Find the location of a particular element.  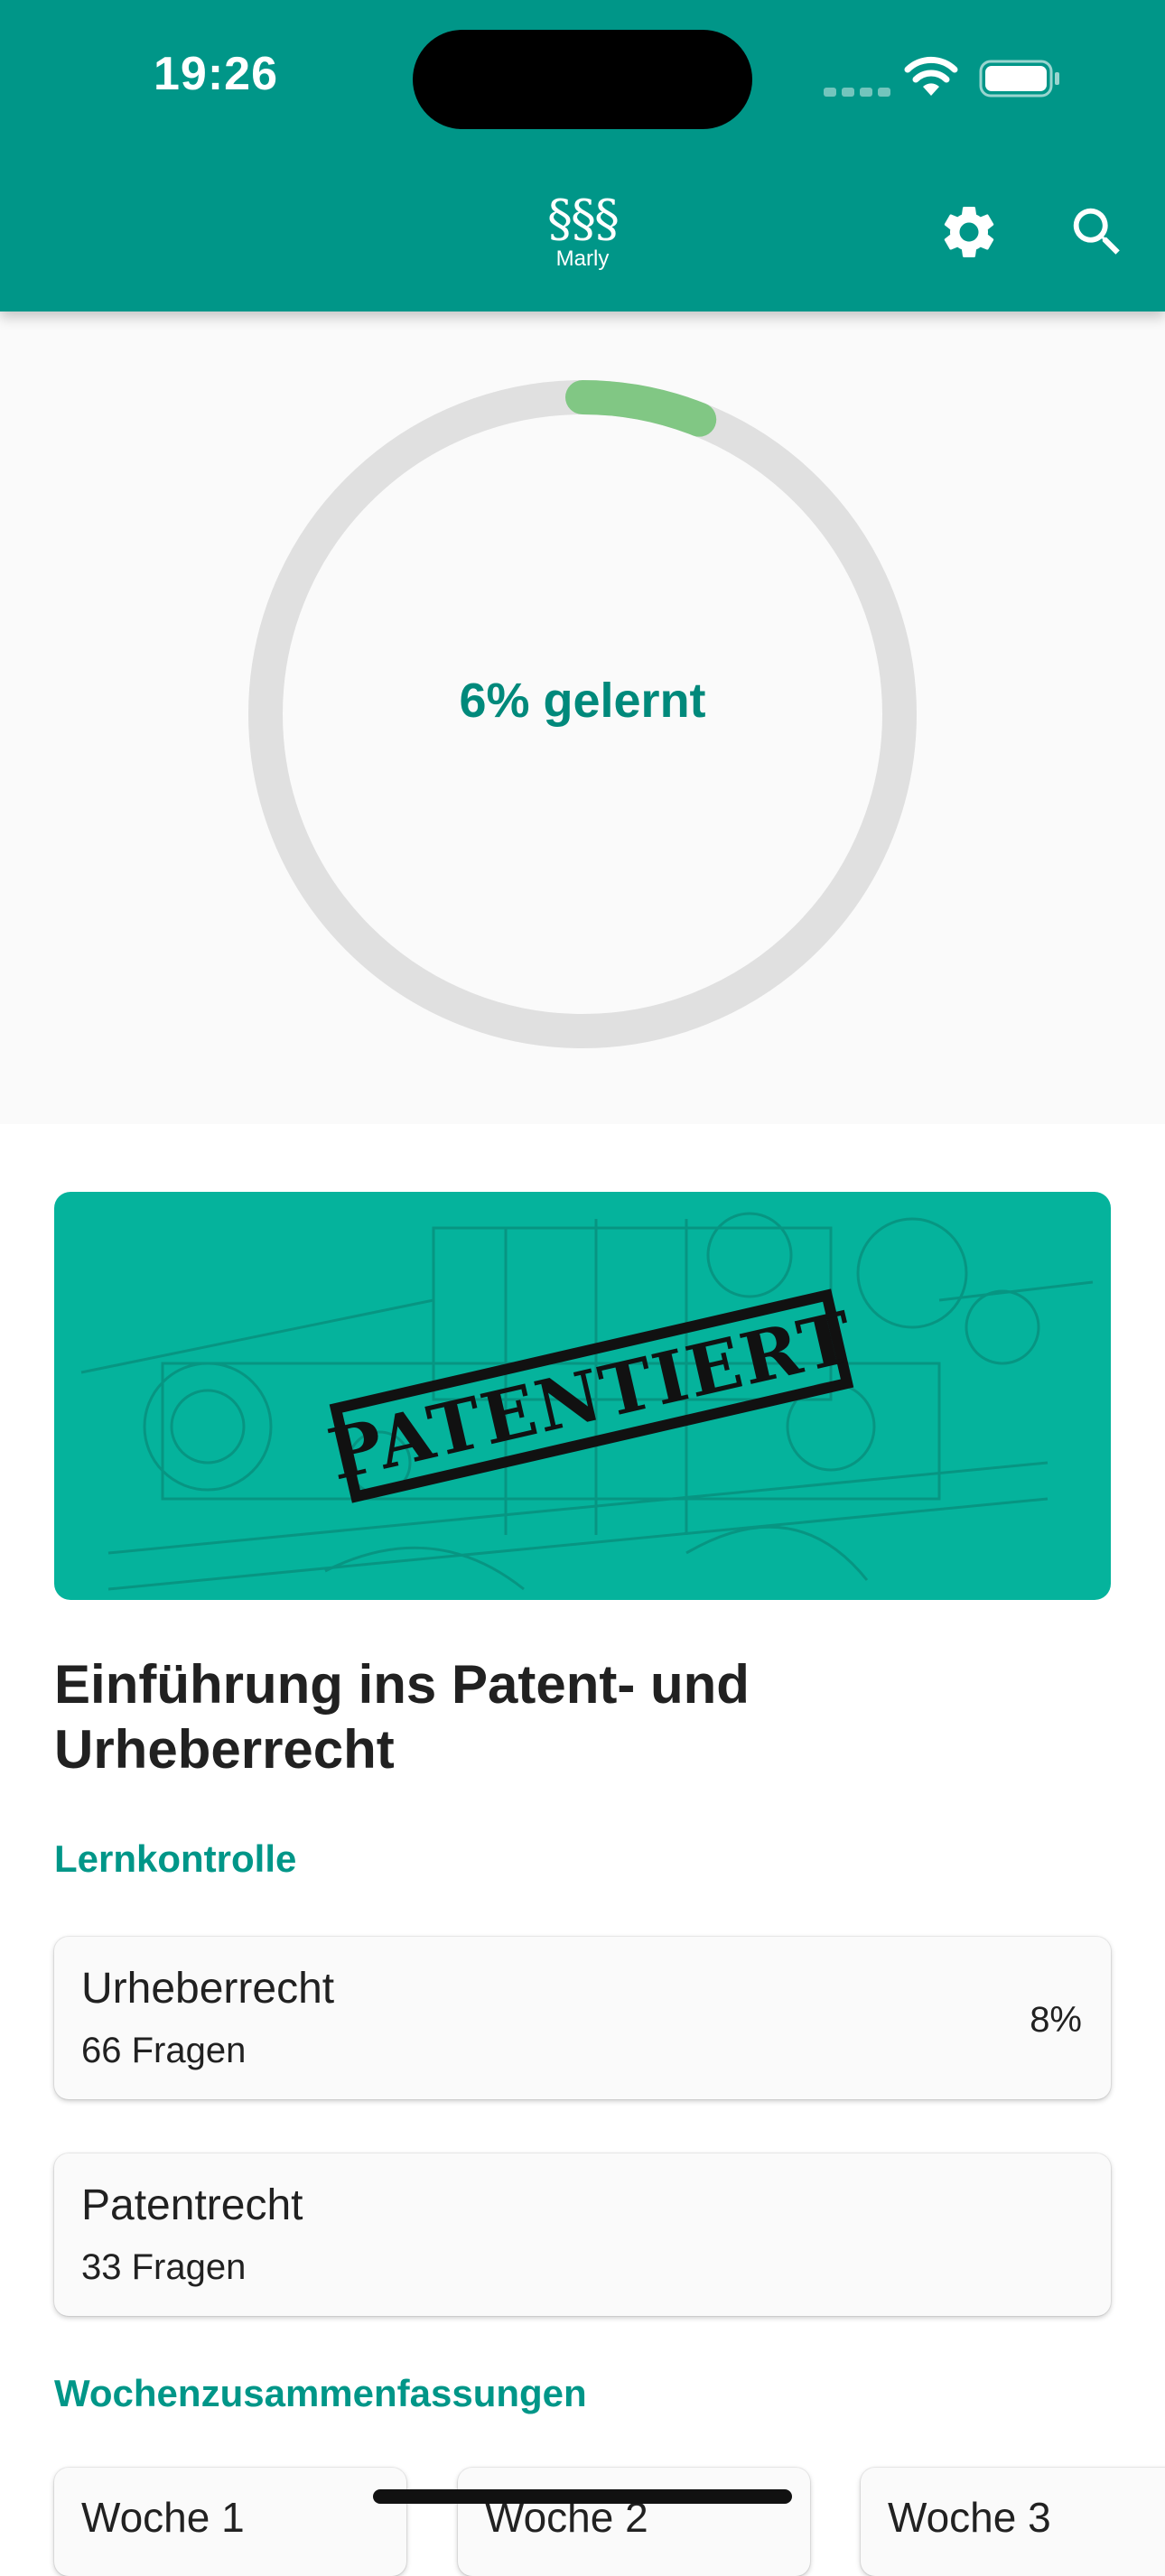

gear-icon is located at coordinates (969, 232).